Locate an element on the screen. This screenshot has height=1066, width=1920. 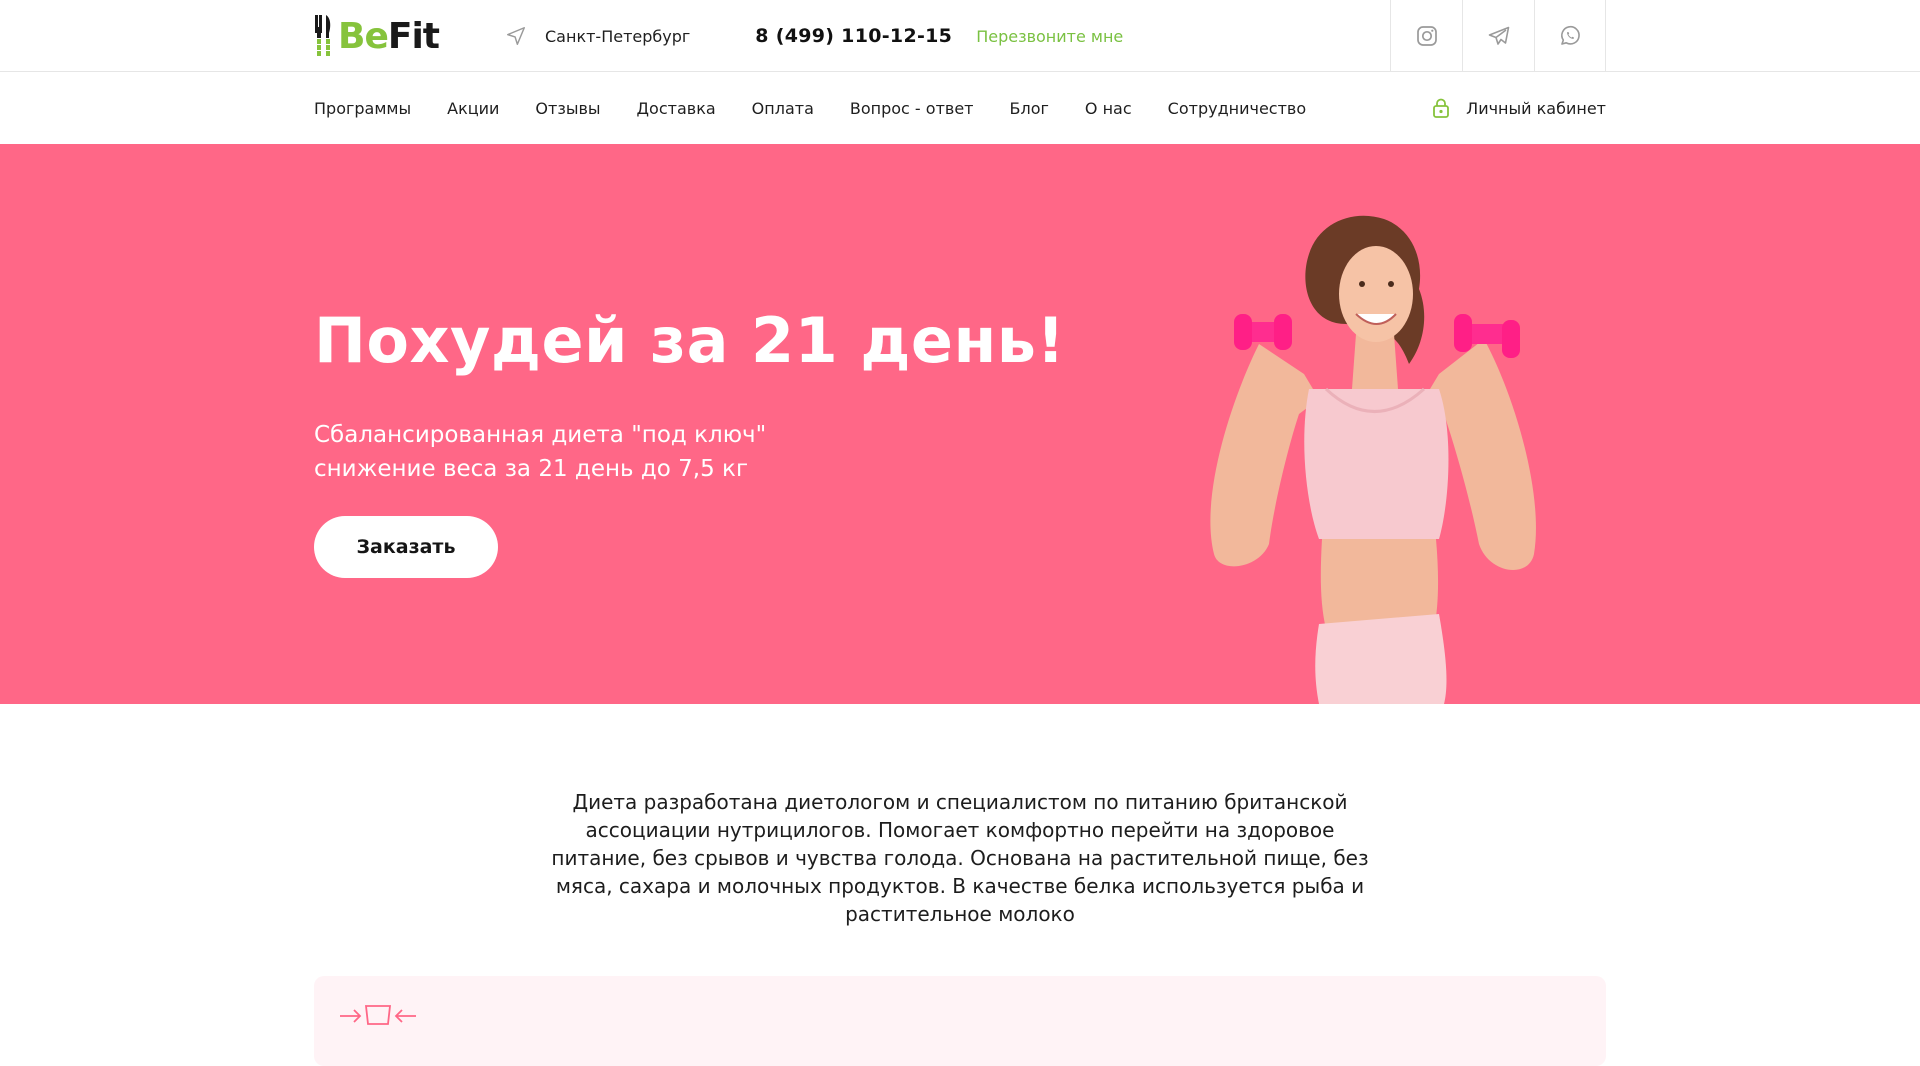
logo-text-be: Be is located at coordinates (363, 36).